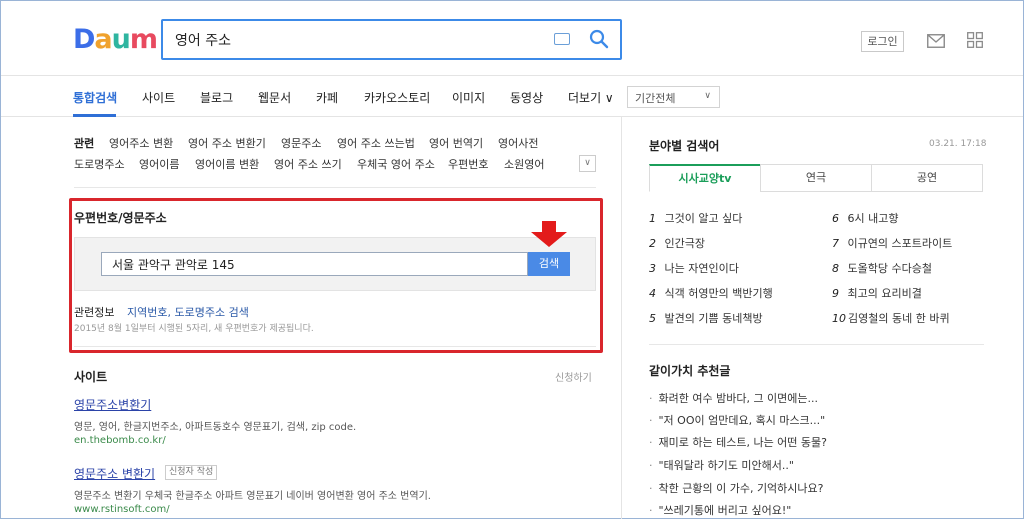  I want to click on related-link: 영어이름 변환, so click(227, 164).